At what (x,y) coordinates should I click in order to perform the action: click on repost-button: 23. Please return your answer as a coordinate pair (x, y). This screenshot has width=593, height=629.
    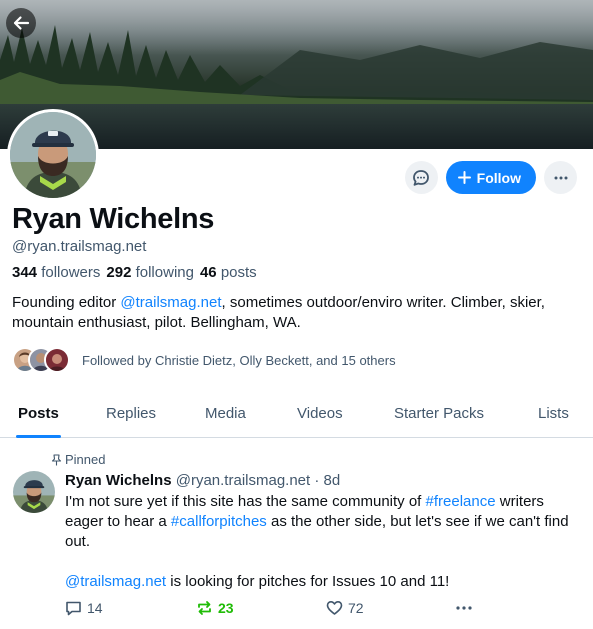
    Looking at the image, I should click on (215, 608).